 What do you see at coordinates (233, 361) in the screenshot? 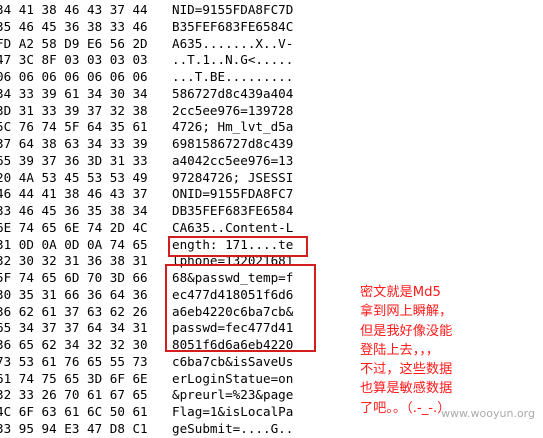
I see `ascii-text: c6ba7cb&isSaveUs` at bounding box center [233, 361].